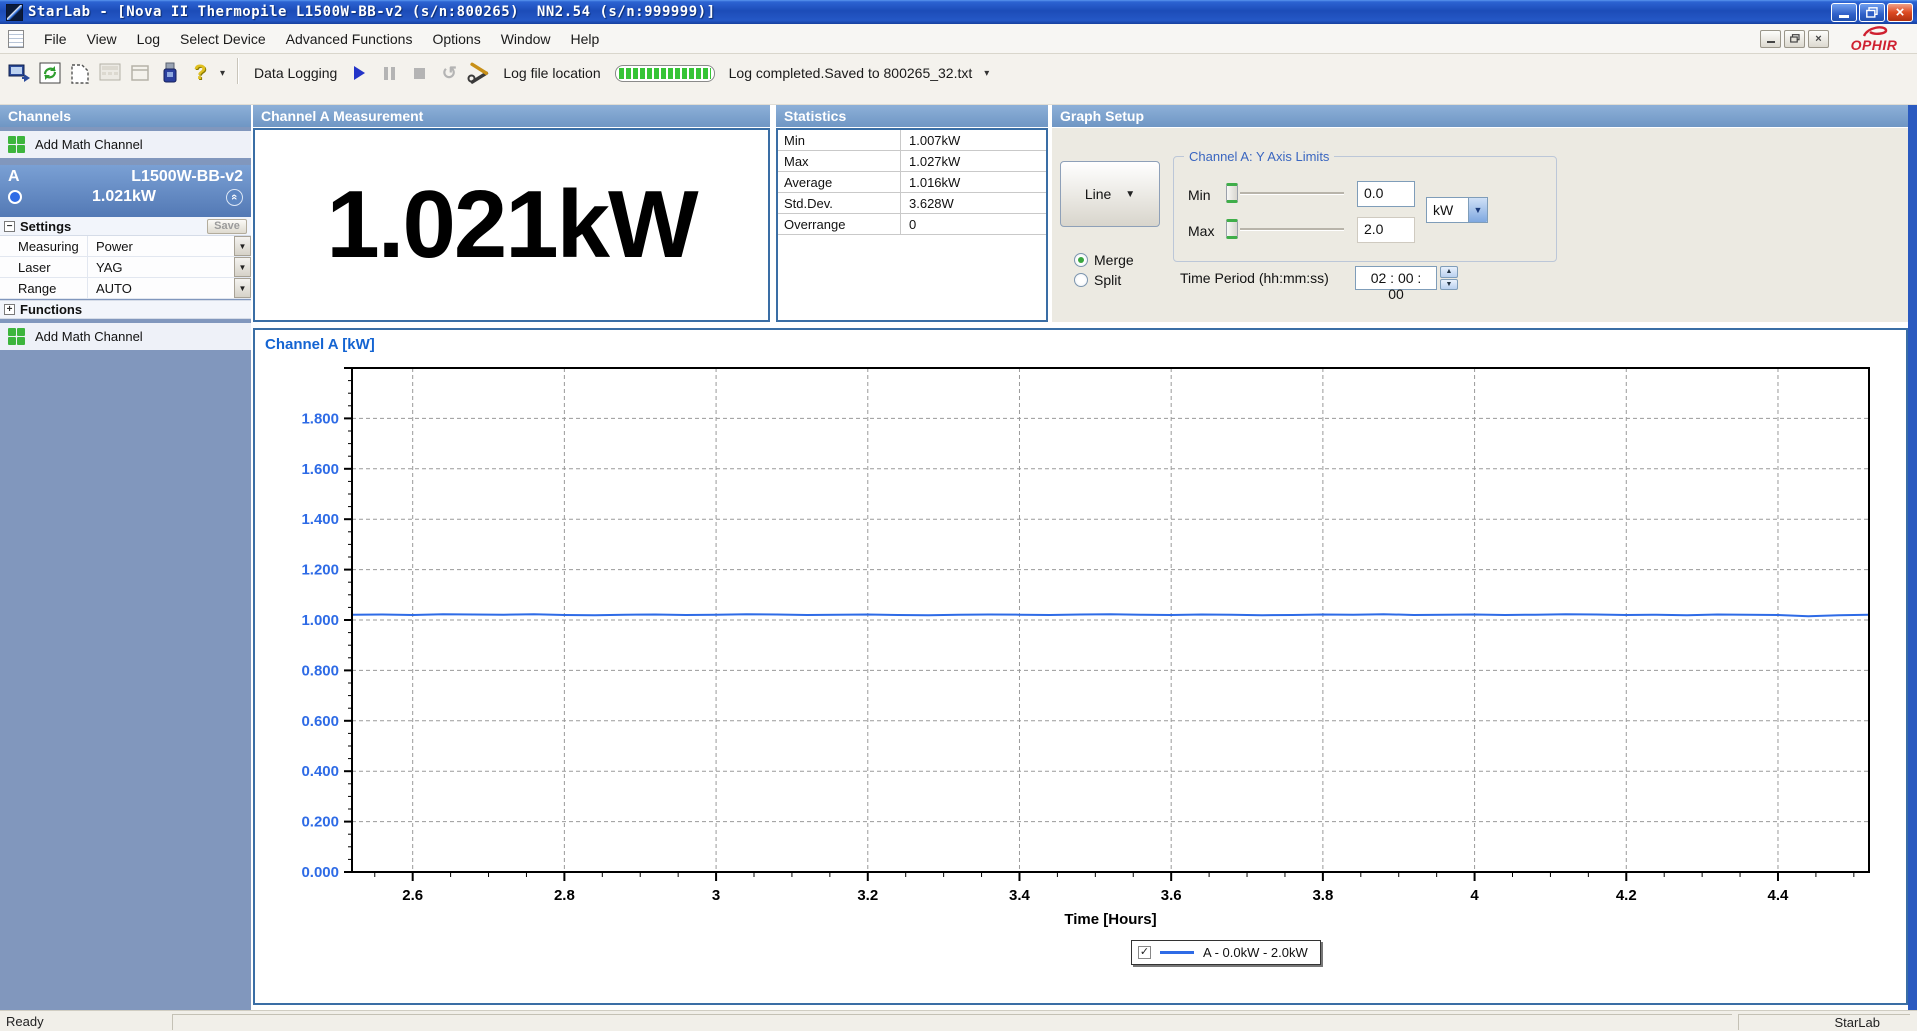 This screenshot has height=1031, width=1917. What do you see at coordinates (187, 176) in the screenshot?
I see `channel-device-name: L1500W-BB-v2` at bounding box center [187, 176].